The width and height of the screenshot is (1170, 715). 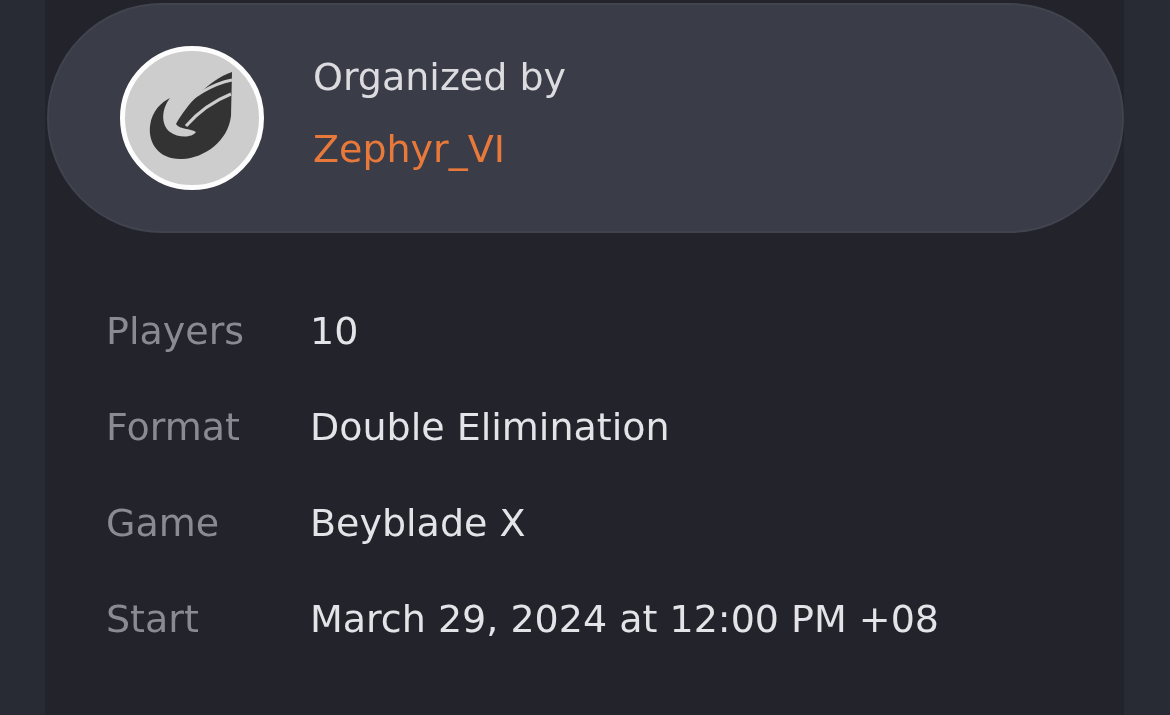 What do you see at coordinates (409, 149) in the screenshot?
I see `organizer-name-link: Zephyr_VI` at bounding box center [409, 149].